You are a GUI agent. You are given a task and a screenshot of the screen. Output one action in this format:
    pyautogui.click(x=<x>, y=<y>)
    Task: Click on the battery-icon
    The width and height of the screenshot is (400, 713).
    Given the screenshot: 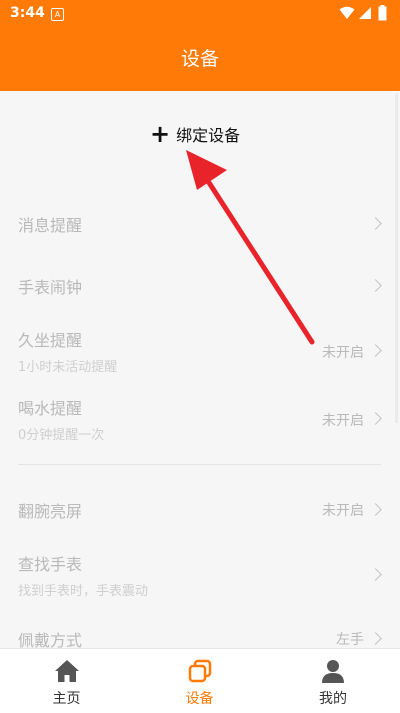 What is the action you would take?
    pyautogui.click(x=382, y=13)
    